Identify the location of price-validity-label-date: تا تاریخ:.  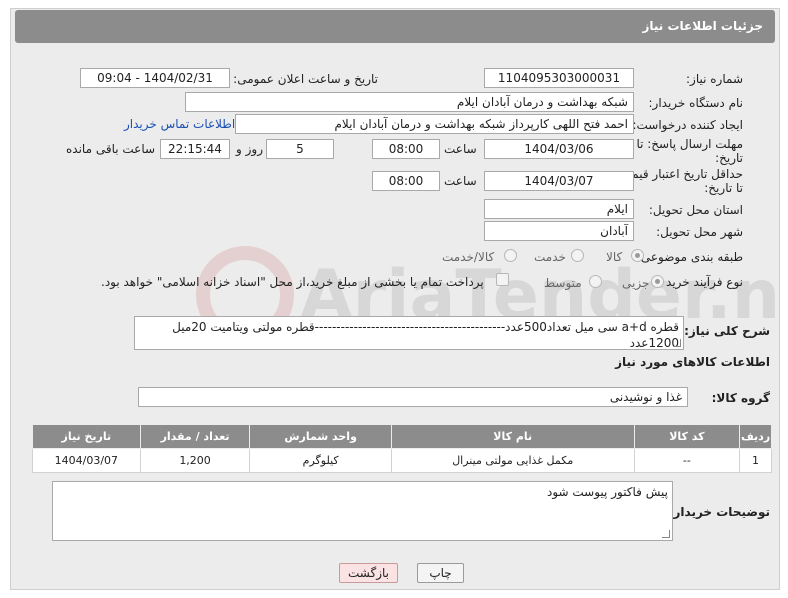
(723, 188).